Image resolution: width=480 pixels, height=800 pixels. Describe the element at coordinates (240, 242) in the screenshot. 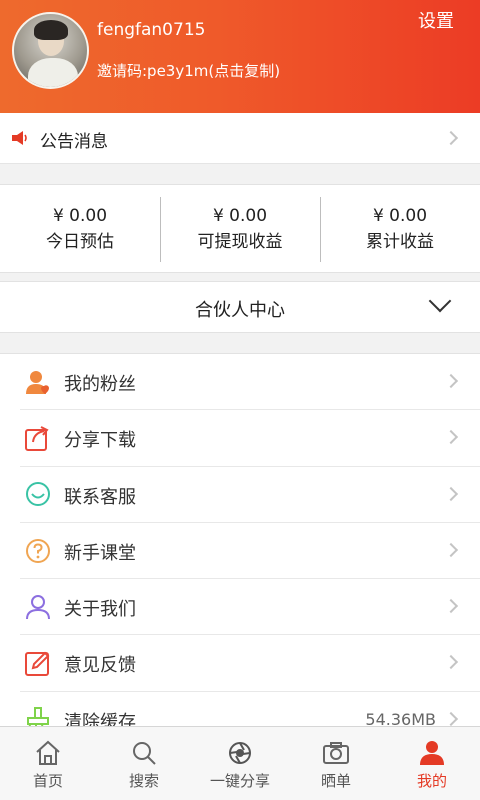

I see `earning-label: 可提现收益` at that location.